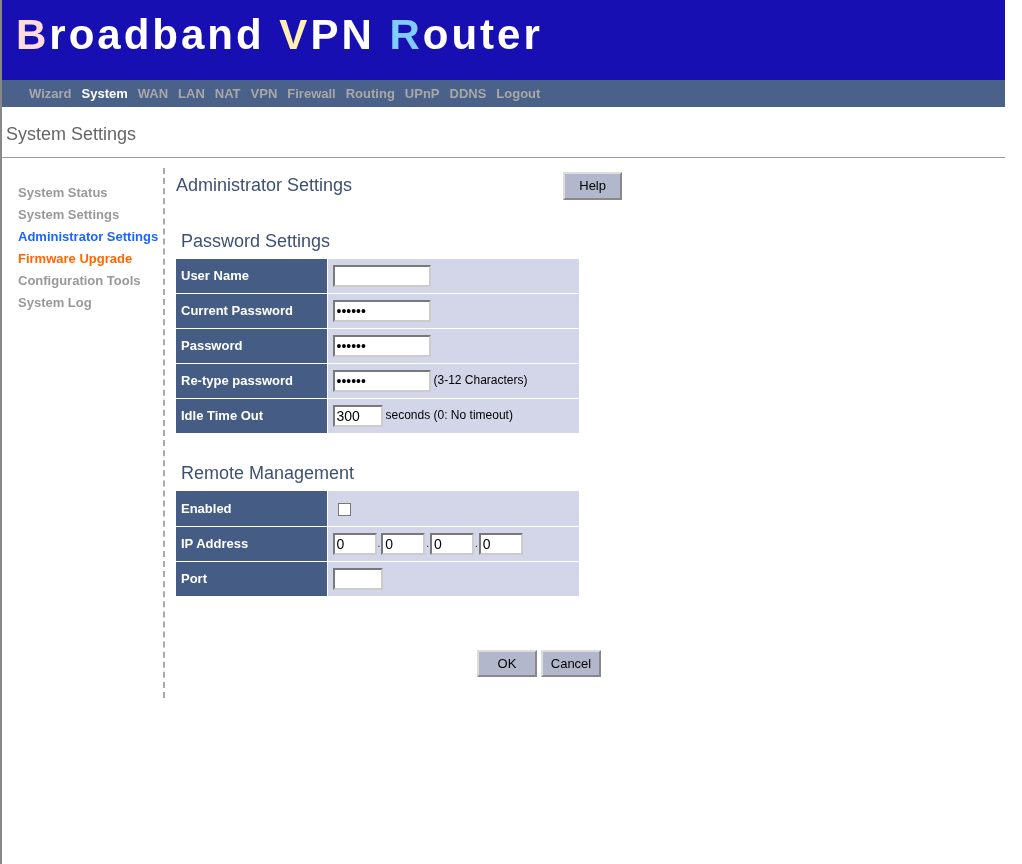 This screenshot has height=864, width=1022. I want to click on nav-link: UPnP, so click(426, 93).